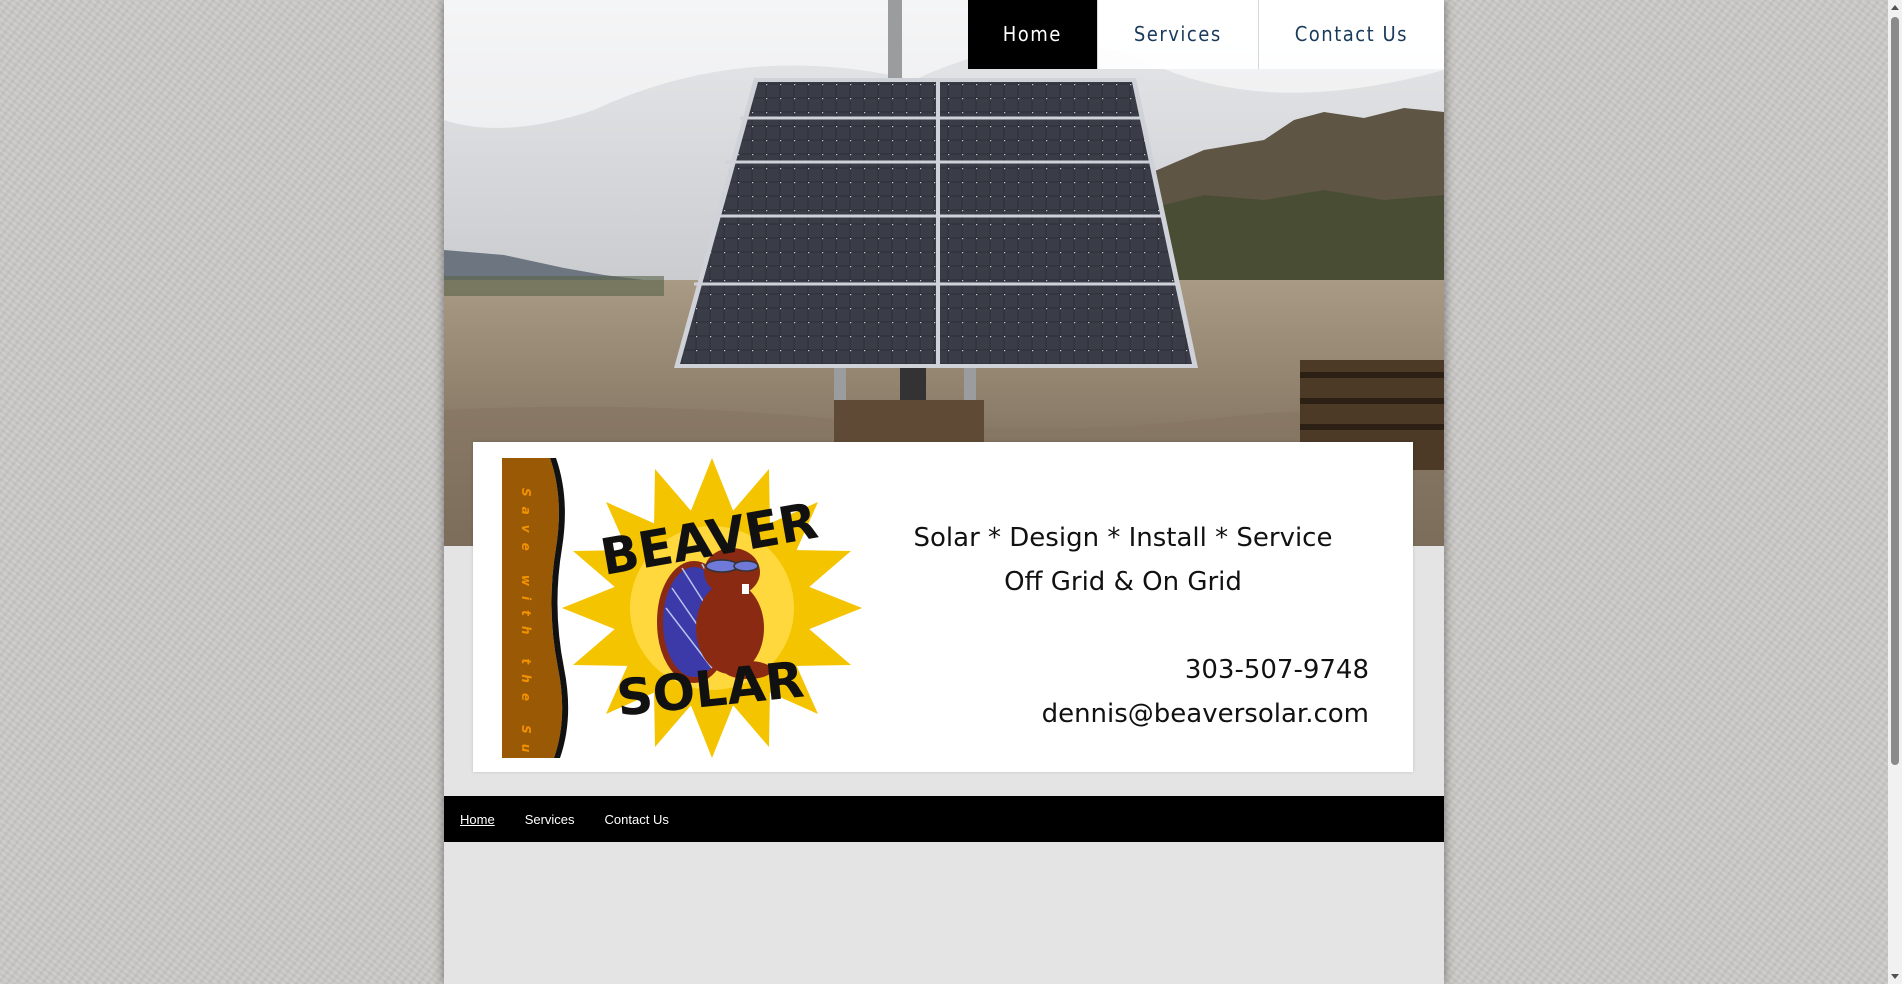 The image size is (1902, 984). Describe the element at coordinates (1177, 34) in the screenshot. I see `top-nav-services: Services` at that location.